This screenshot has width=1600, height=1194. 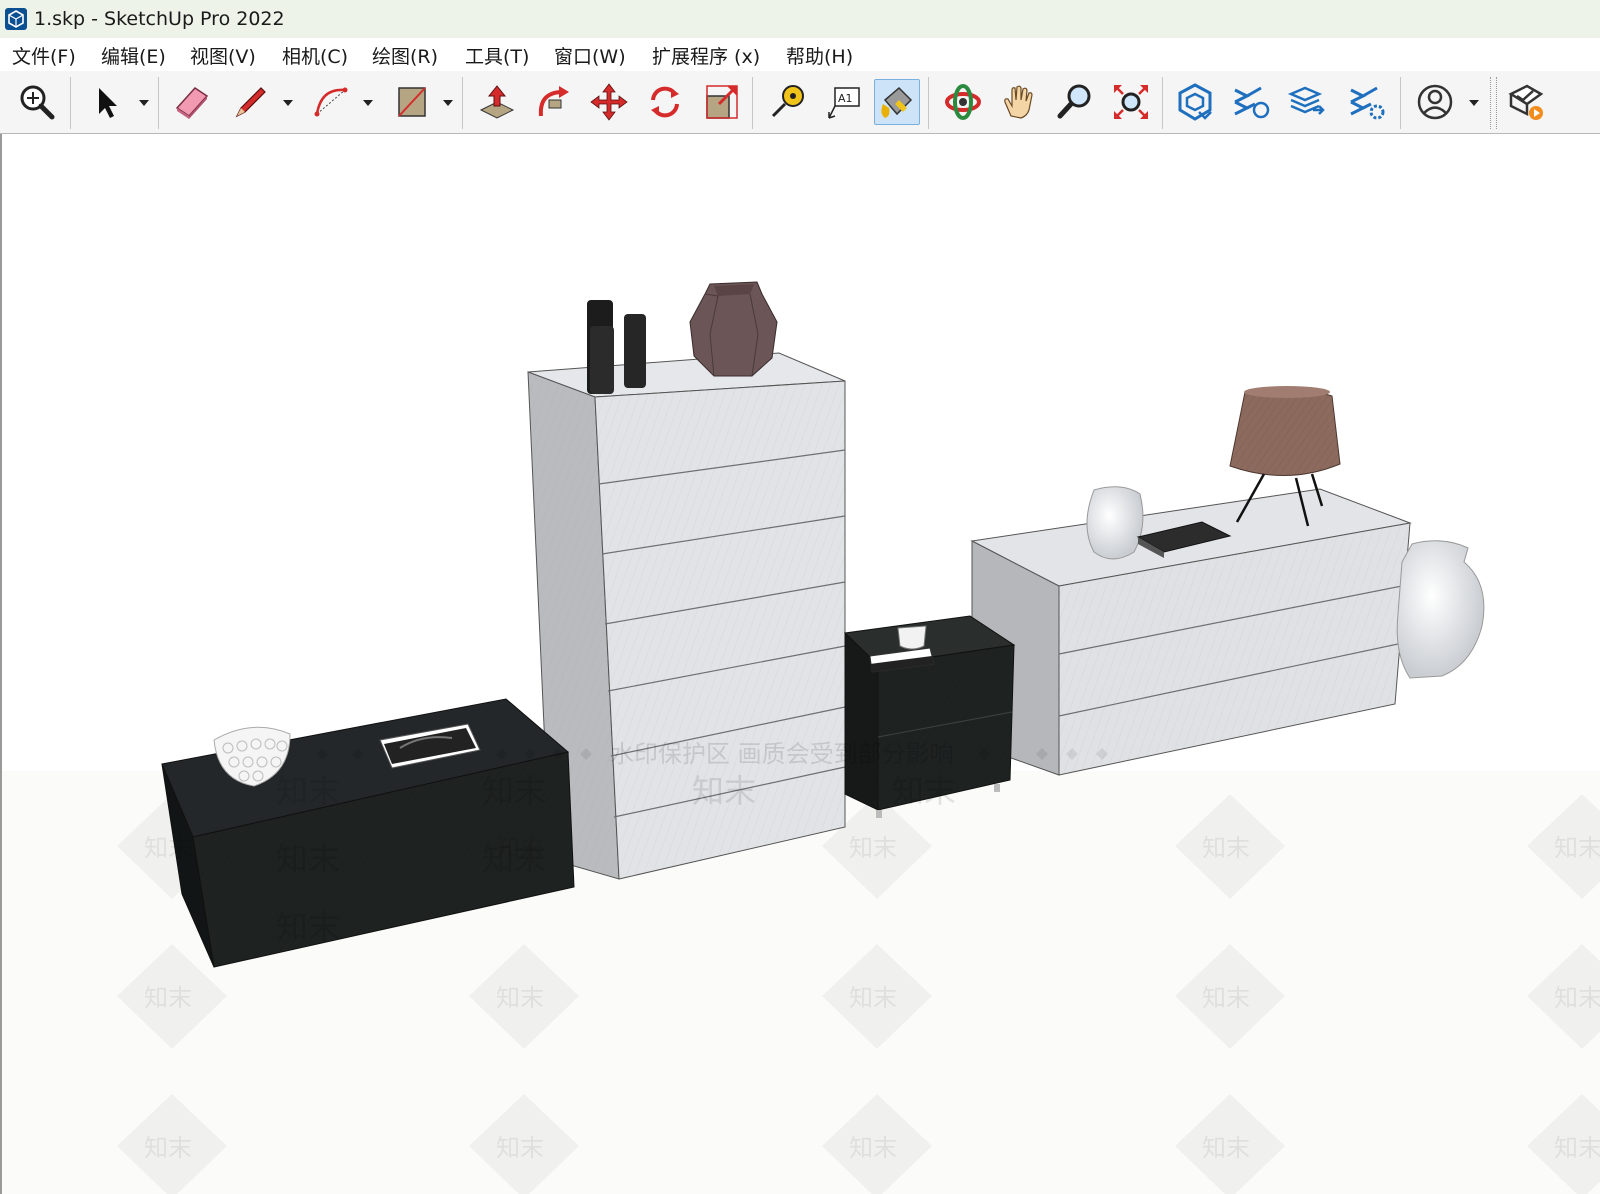 What do you see at coordinates (845, 98) in the screenshot?
I see `text-label-icon-text: A1` at bounding box center [845, 98].